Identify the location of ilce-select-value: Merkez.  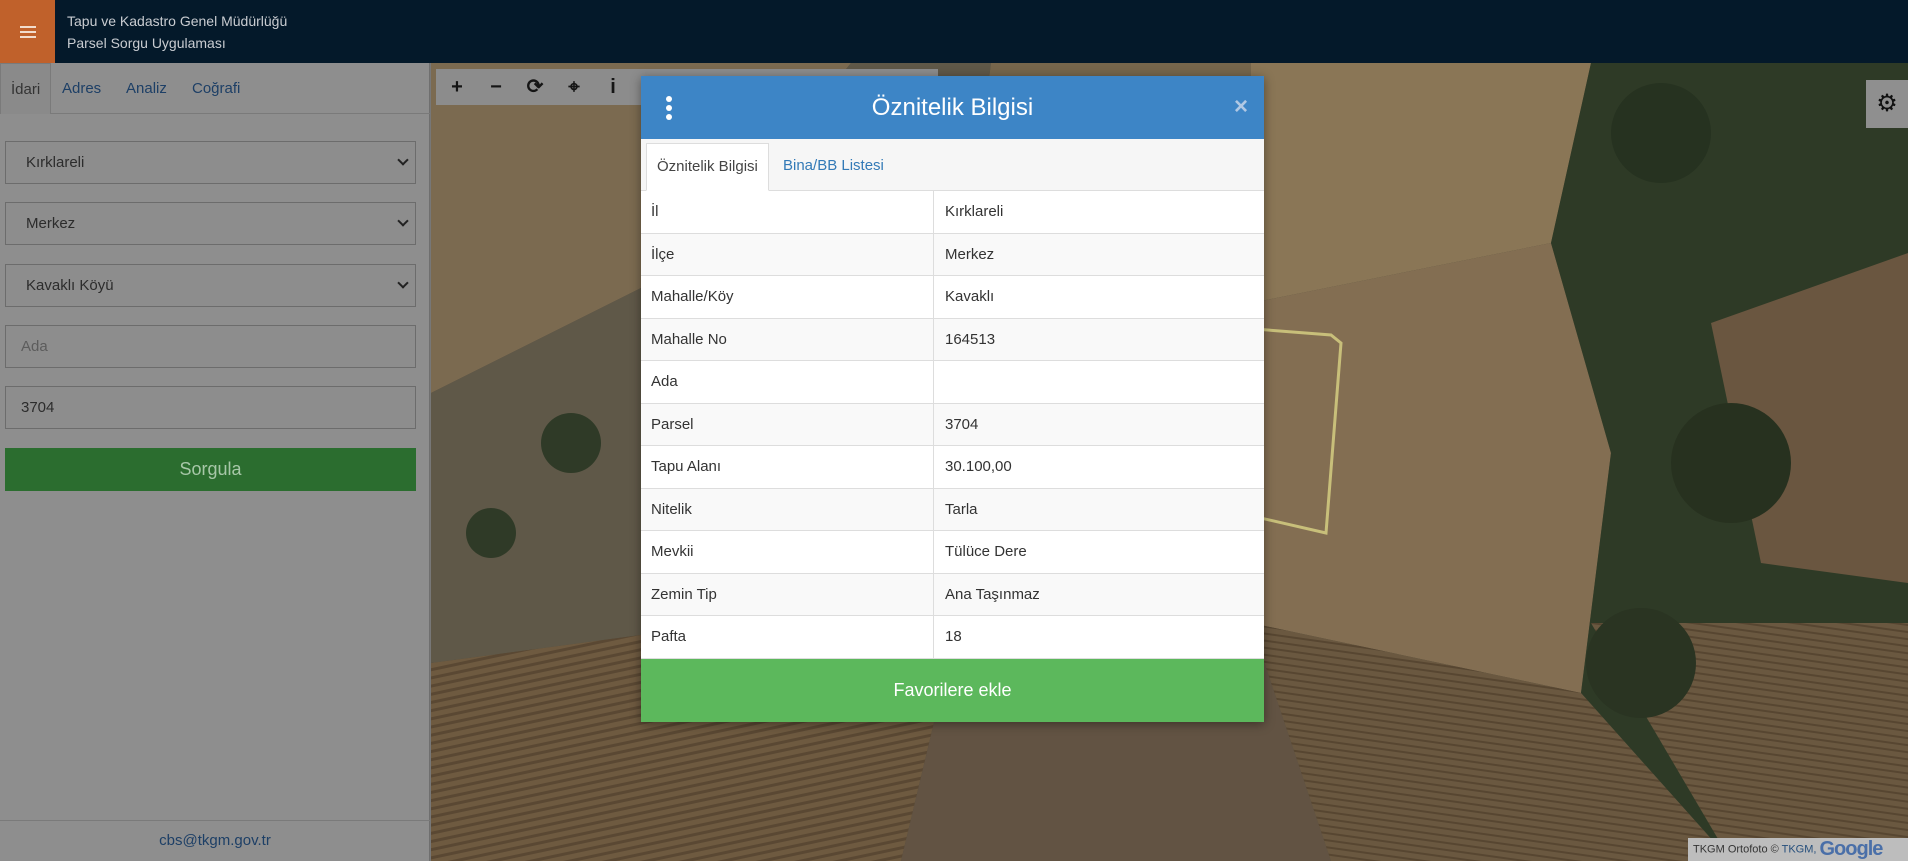
(51, 223).